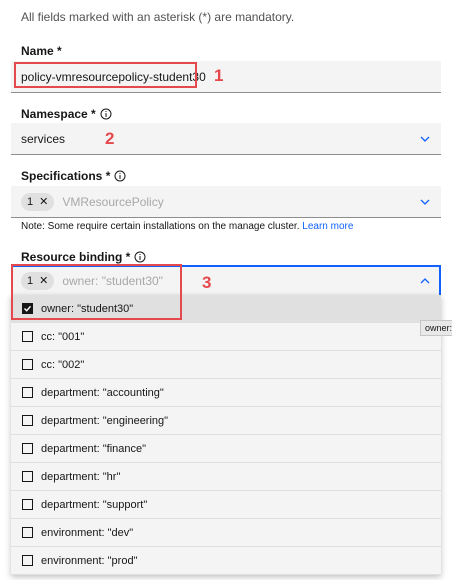  Describe the element at coordinates (226, 337) in the screenshot. I see `menu-item: cc: "001"` at that location.